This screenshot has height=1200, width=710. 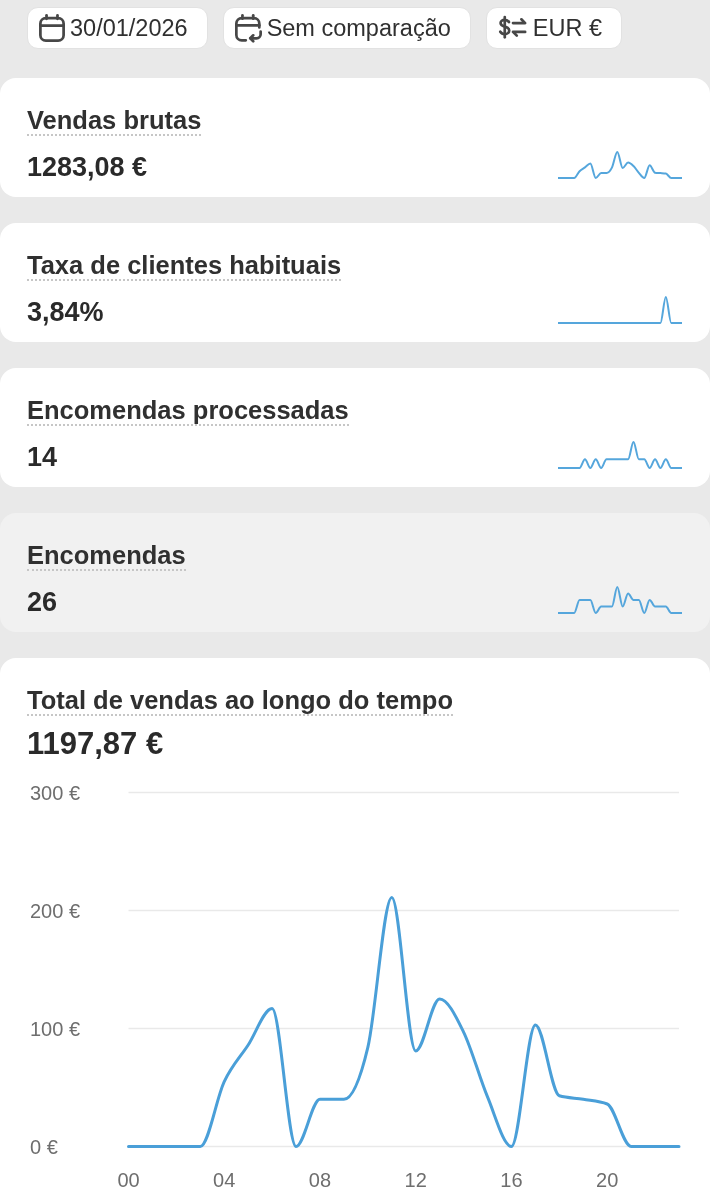 What do you see at coordinates (355, 572) in the screenshot?
I see `metric-card: Encomendas 26` at bounding box center [355, 572].